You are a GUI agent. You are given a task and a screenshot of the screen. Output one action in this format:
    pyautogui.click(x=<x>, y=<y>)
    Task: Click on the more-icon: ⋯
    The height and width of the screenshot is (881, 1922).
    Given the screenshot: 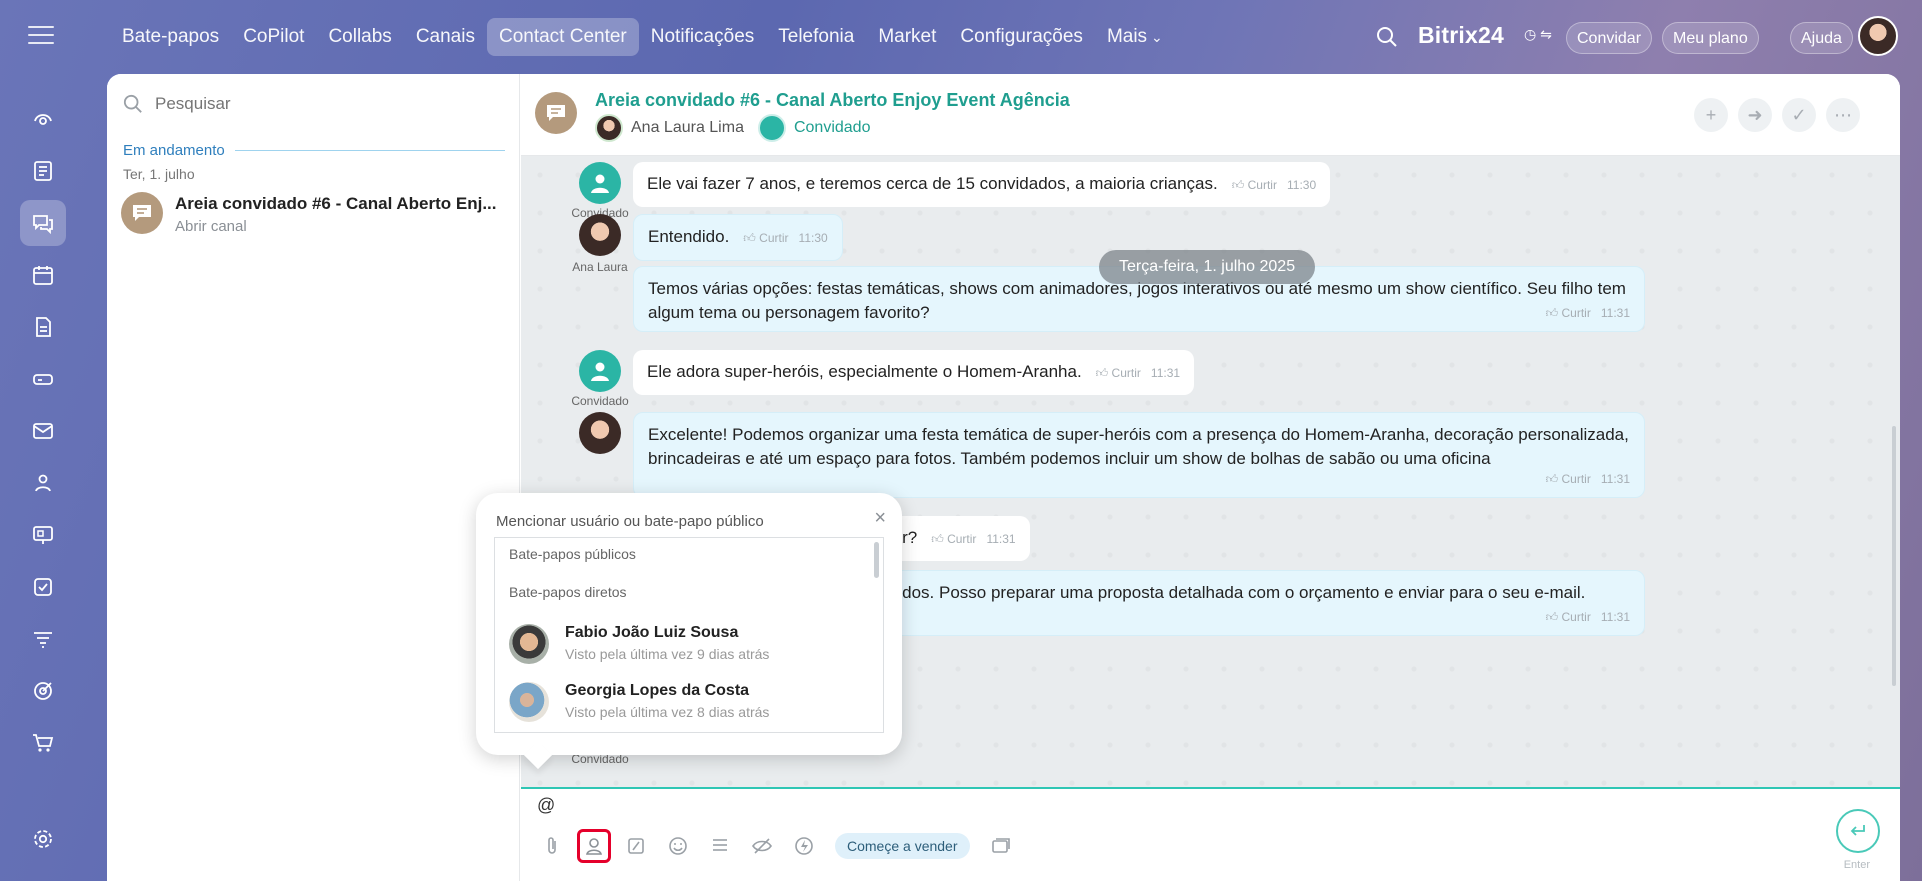 What is the action you would take?
    pyautogui.click(x=1843, y=115)
    